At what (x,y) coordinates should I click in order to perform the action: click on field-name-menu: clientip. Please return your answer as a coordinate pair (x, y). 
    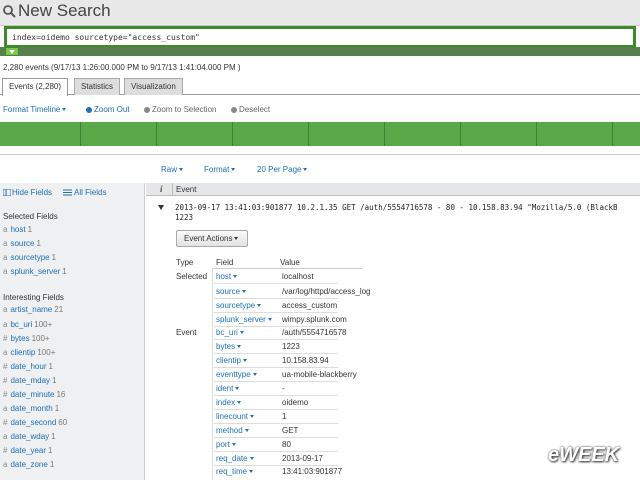
    Looking at the image, I should click on (231, 360).